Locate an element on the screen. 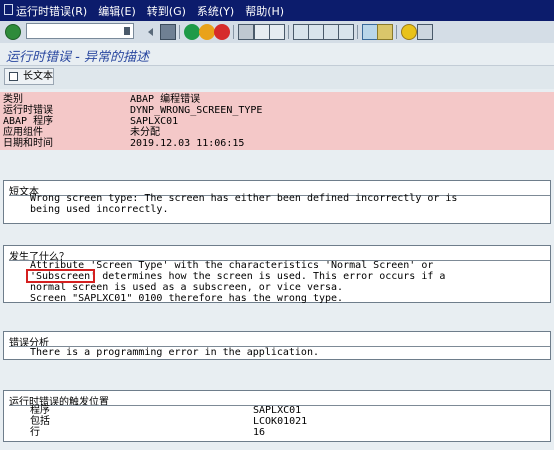  cancel-icon is located at coordinates (222, 32).